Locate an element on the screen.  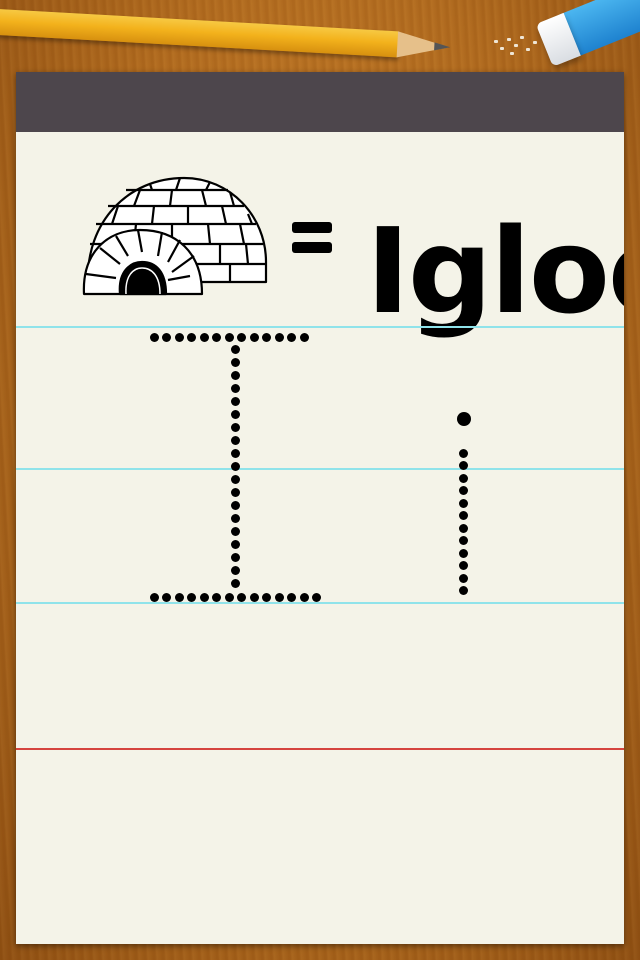
desk-background is located at coordinates (320, 35).